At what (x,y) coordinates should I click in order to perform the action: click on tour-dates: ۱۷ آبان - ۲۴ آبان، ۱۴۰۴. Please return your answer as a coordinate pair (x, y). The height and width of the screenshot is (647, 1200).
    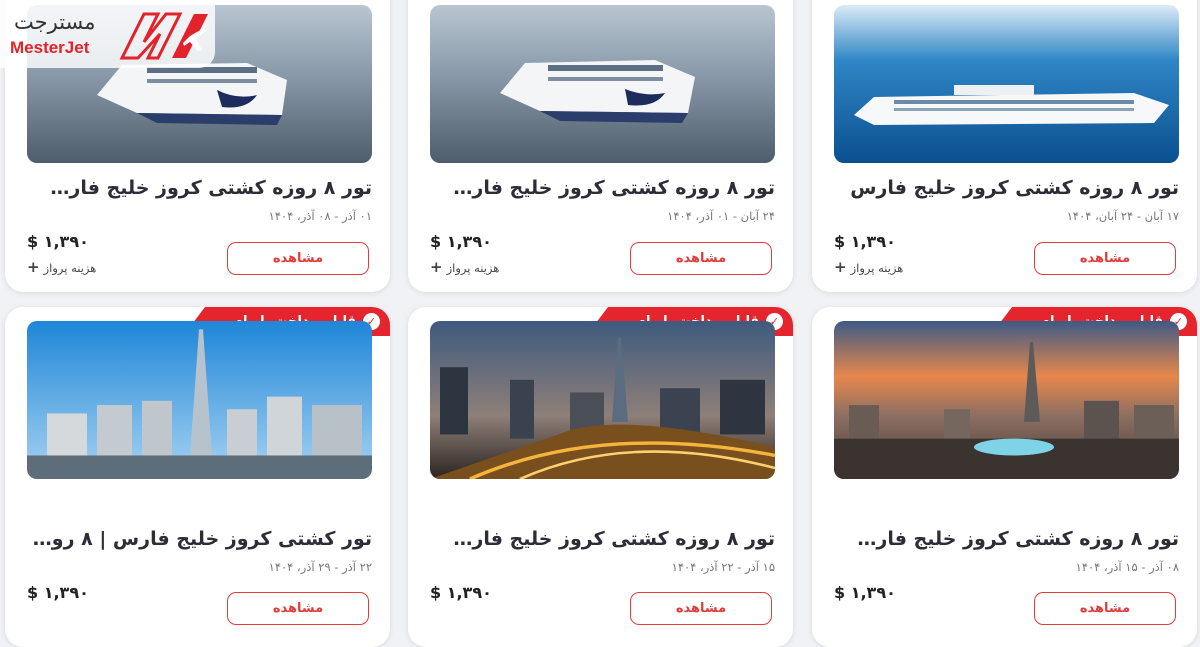
    Looking at the image, I should click on (1122, 216).